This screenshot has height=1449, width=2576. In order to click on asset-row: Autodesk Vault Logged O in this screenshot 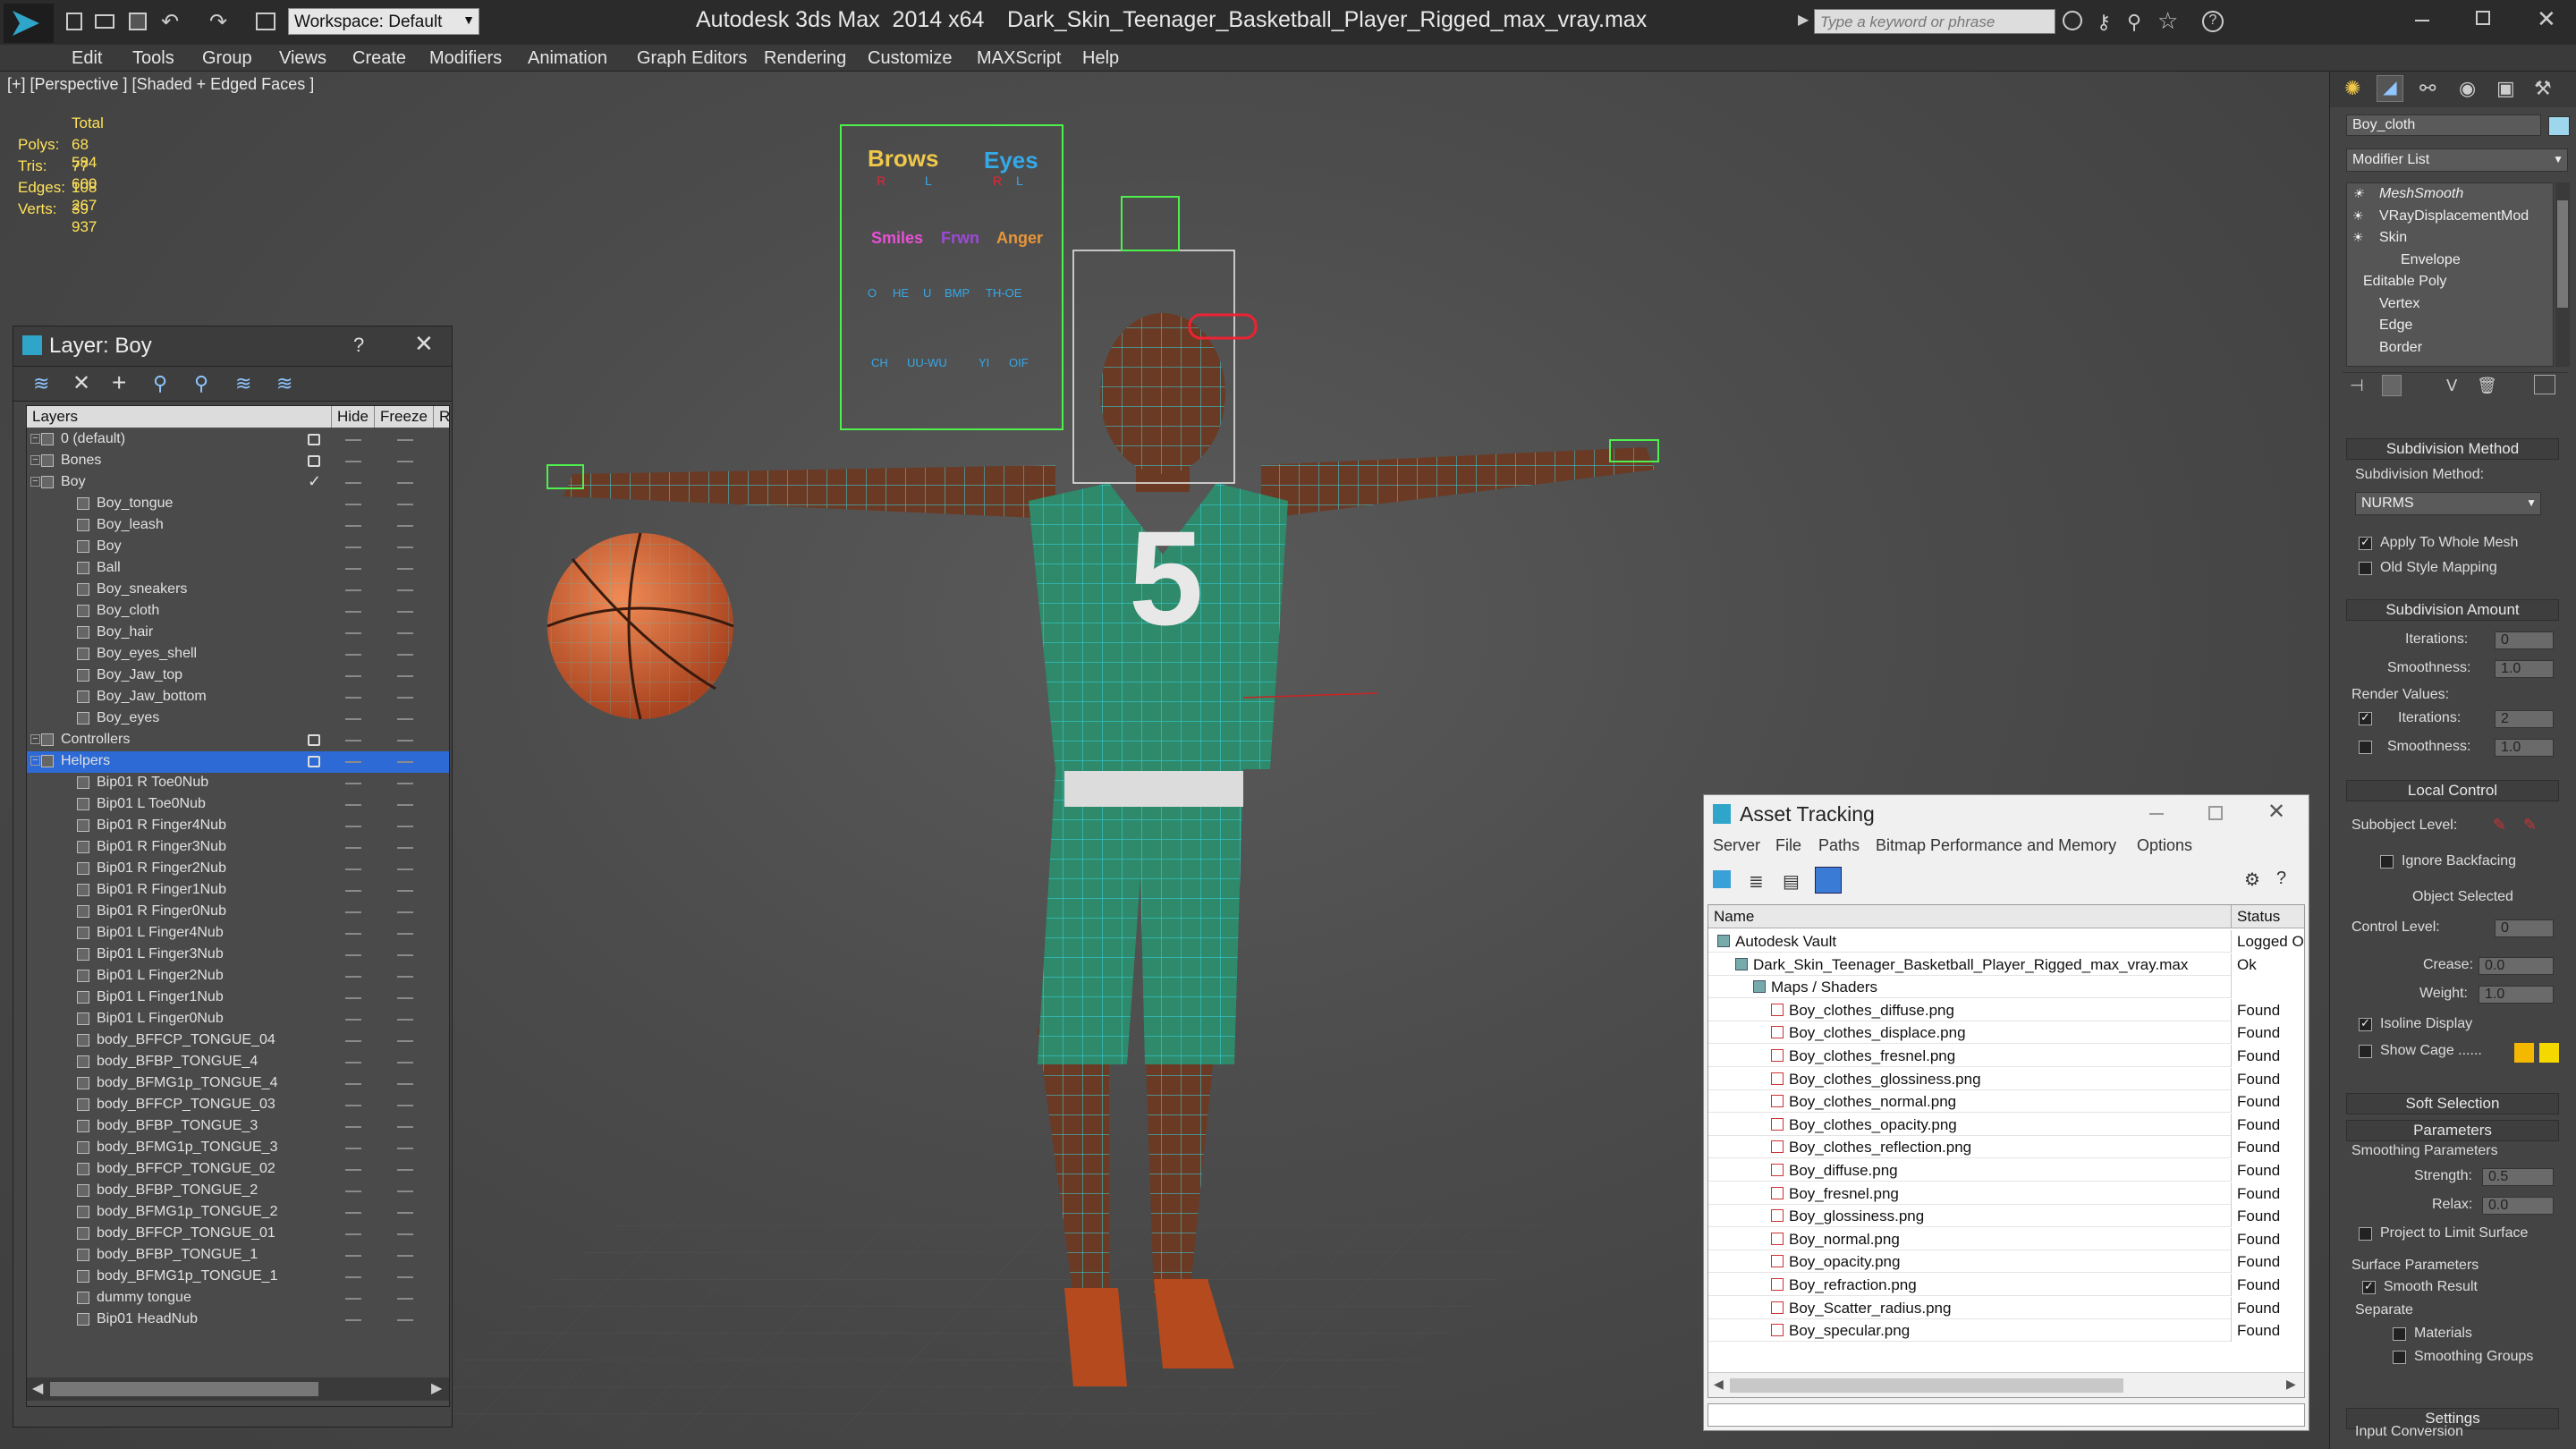, I will do `click(2006, 941)`.